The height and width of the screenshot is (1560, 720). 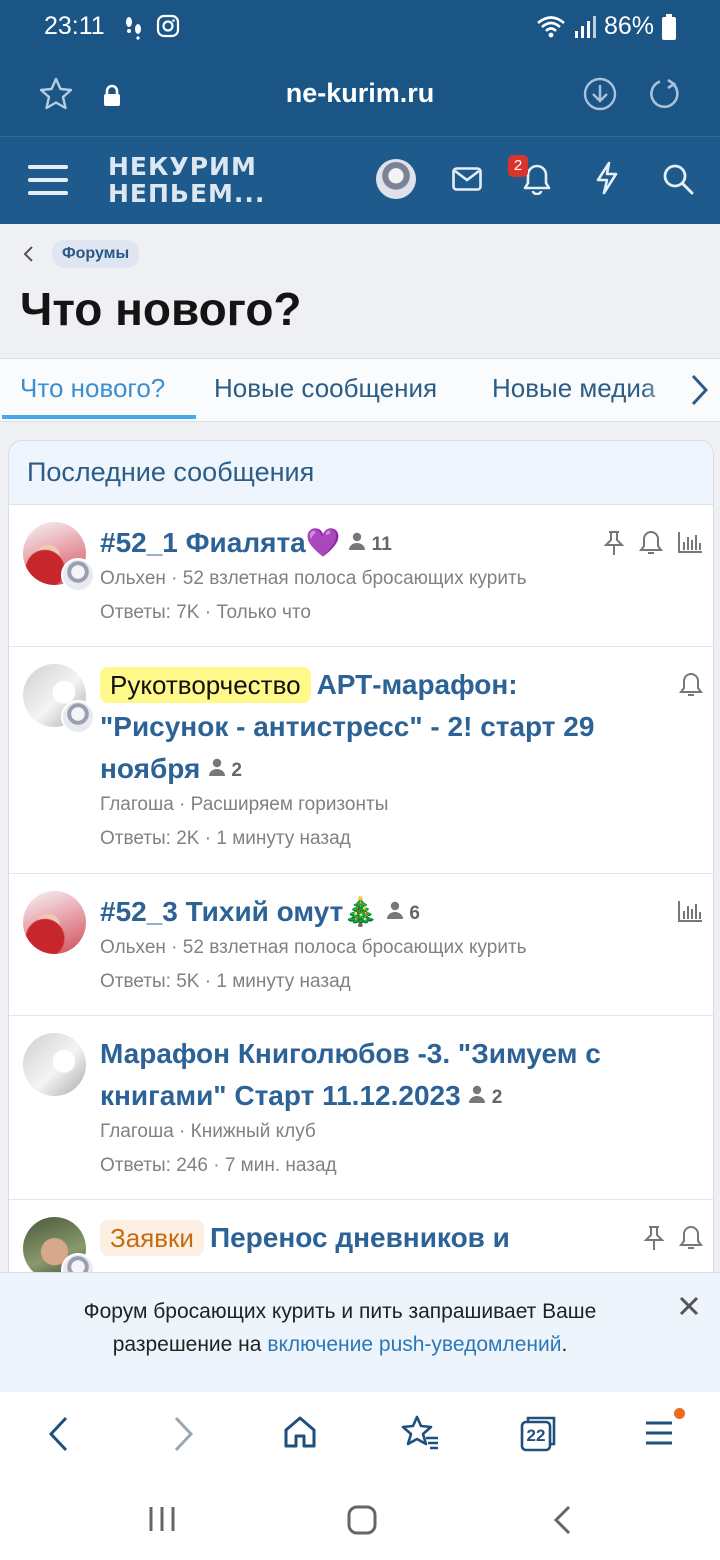 I want to click on notification-badge: 2, so click(x=518, y=166).